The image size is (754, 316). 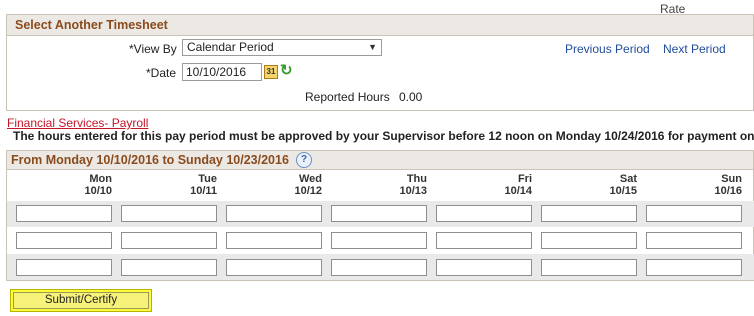 I want to click on date-input, so click(x=222, y=72).